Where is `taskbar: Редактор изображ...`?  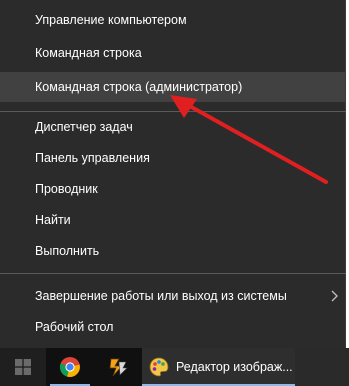
taskbar: Редактор изображ... is located at coordinates (174, 367).